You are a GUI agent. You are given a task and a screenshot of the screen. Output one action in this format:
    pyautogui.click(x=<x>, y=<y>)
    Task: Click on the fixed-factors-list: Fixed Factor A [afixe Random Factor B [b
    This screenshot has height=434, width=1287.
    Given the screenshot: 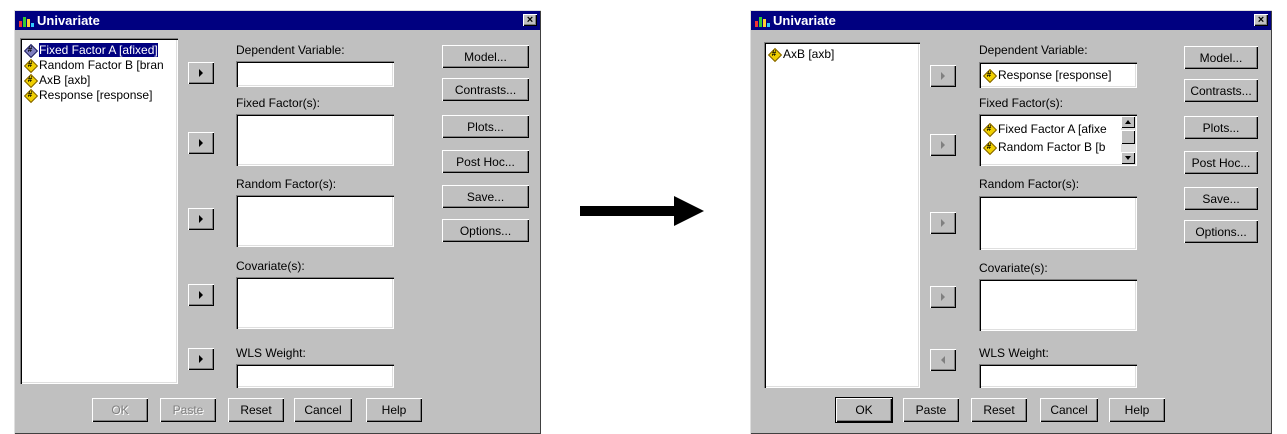 What is the action you would take?
    pyautogui.click(x=1058, y=140)
    